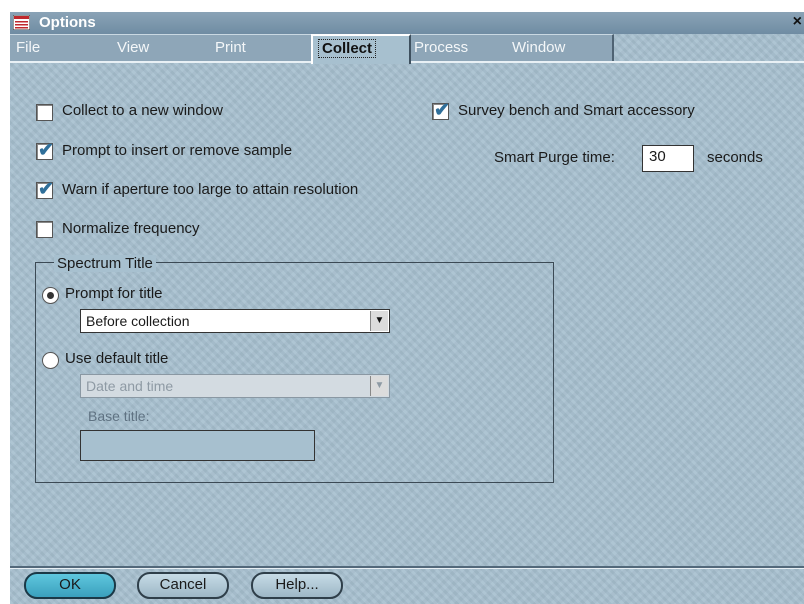  What do you see at coordinates (554, 157) in the screenshot?
I see `smart-purge-label: Smart Purge time:` at bounding box center [554, 157].